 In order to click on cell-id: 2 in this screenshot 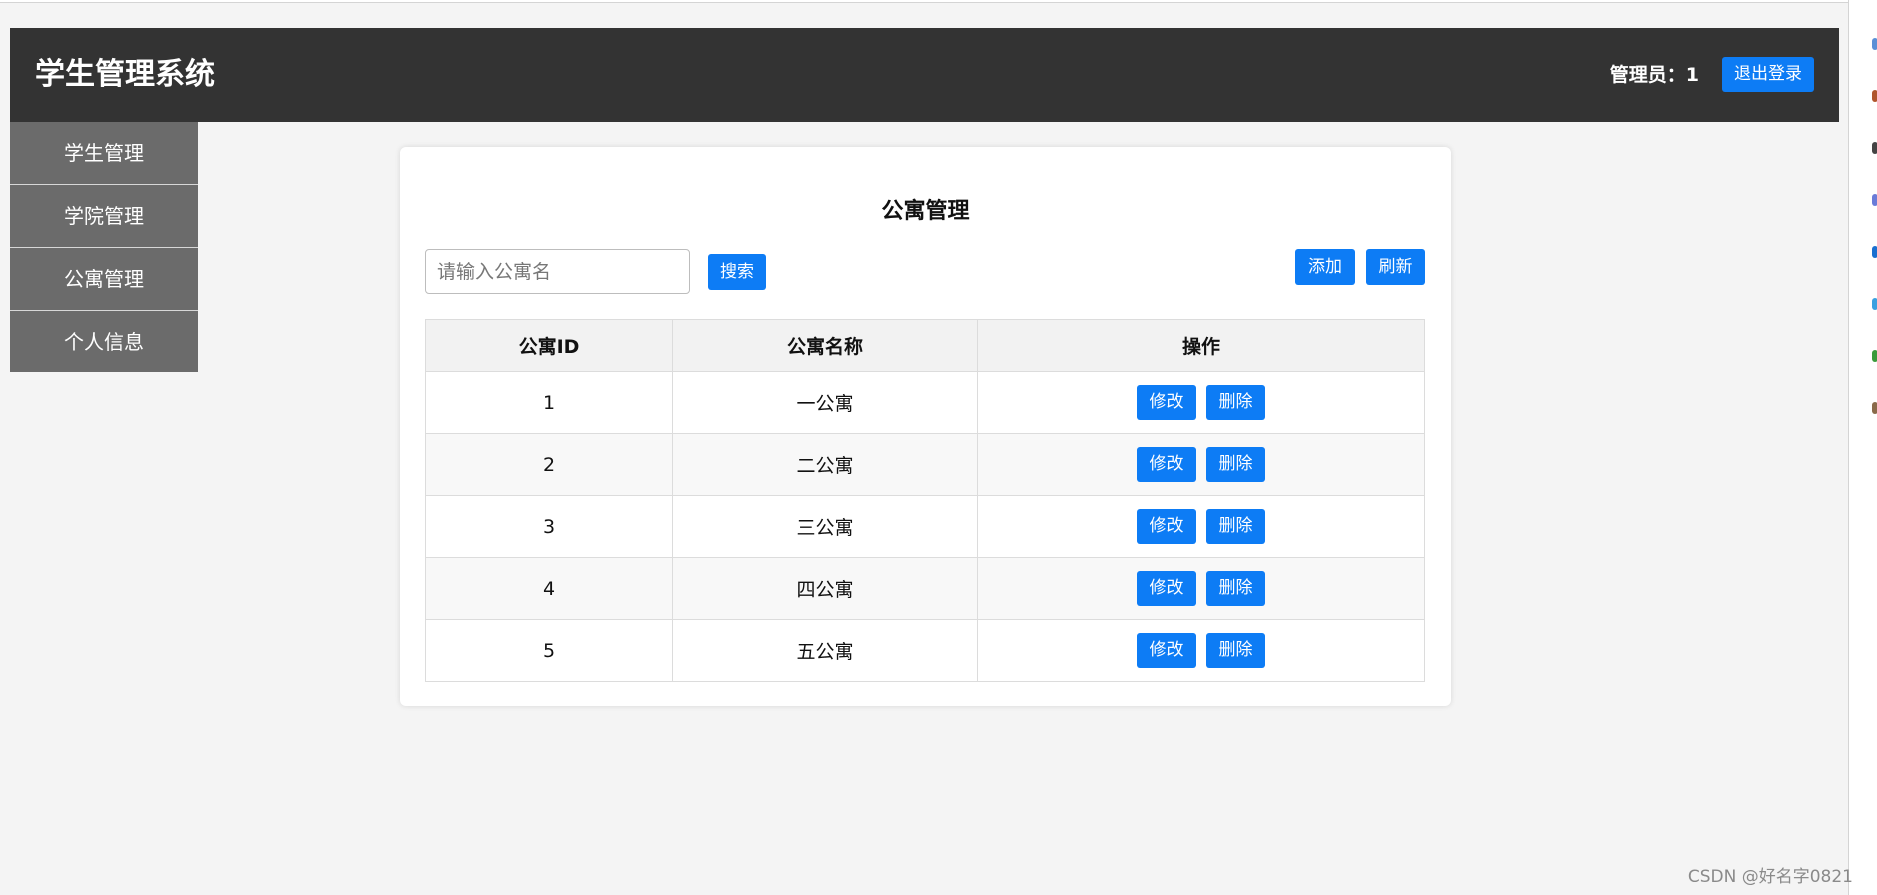, I will do `click(549, 464)`.